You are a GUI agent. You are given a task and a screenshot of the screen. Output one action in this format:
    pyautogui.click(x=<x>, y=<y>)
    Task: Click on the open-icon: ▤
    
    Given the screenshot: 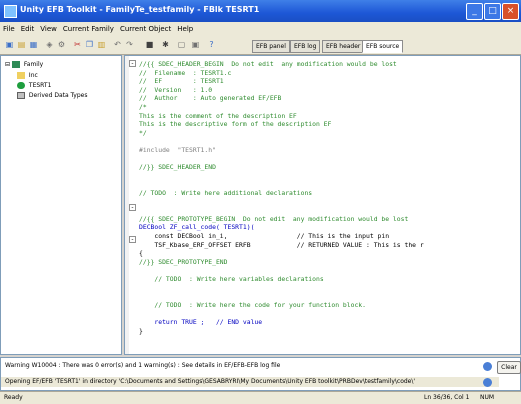 What is the action you would take?
    pyautogui.click(x=21, y=44)
    